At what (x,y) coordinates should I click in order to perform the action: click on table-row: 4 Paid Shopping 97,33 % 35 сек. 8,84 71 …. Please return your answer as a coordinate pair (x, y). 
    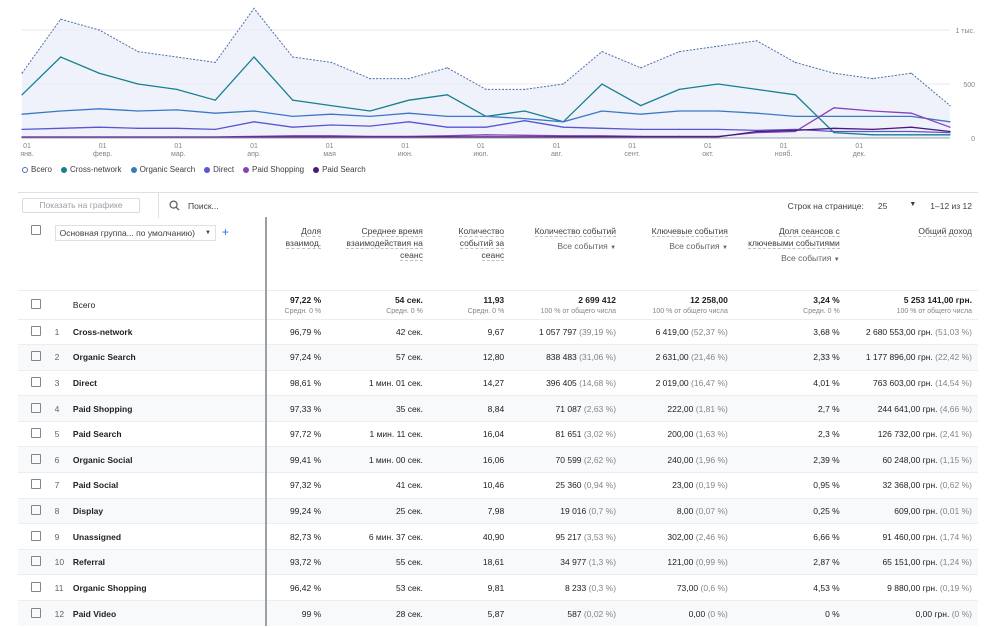
    Looking at the image, I should click on (498, 408).